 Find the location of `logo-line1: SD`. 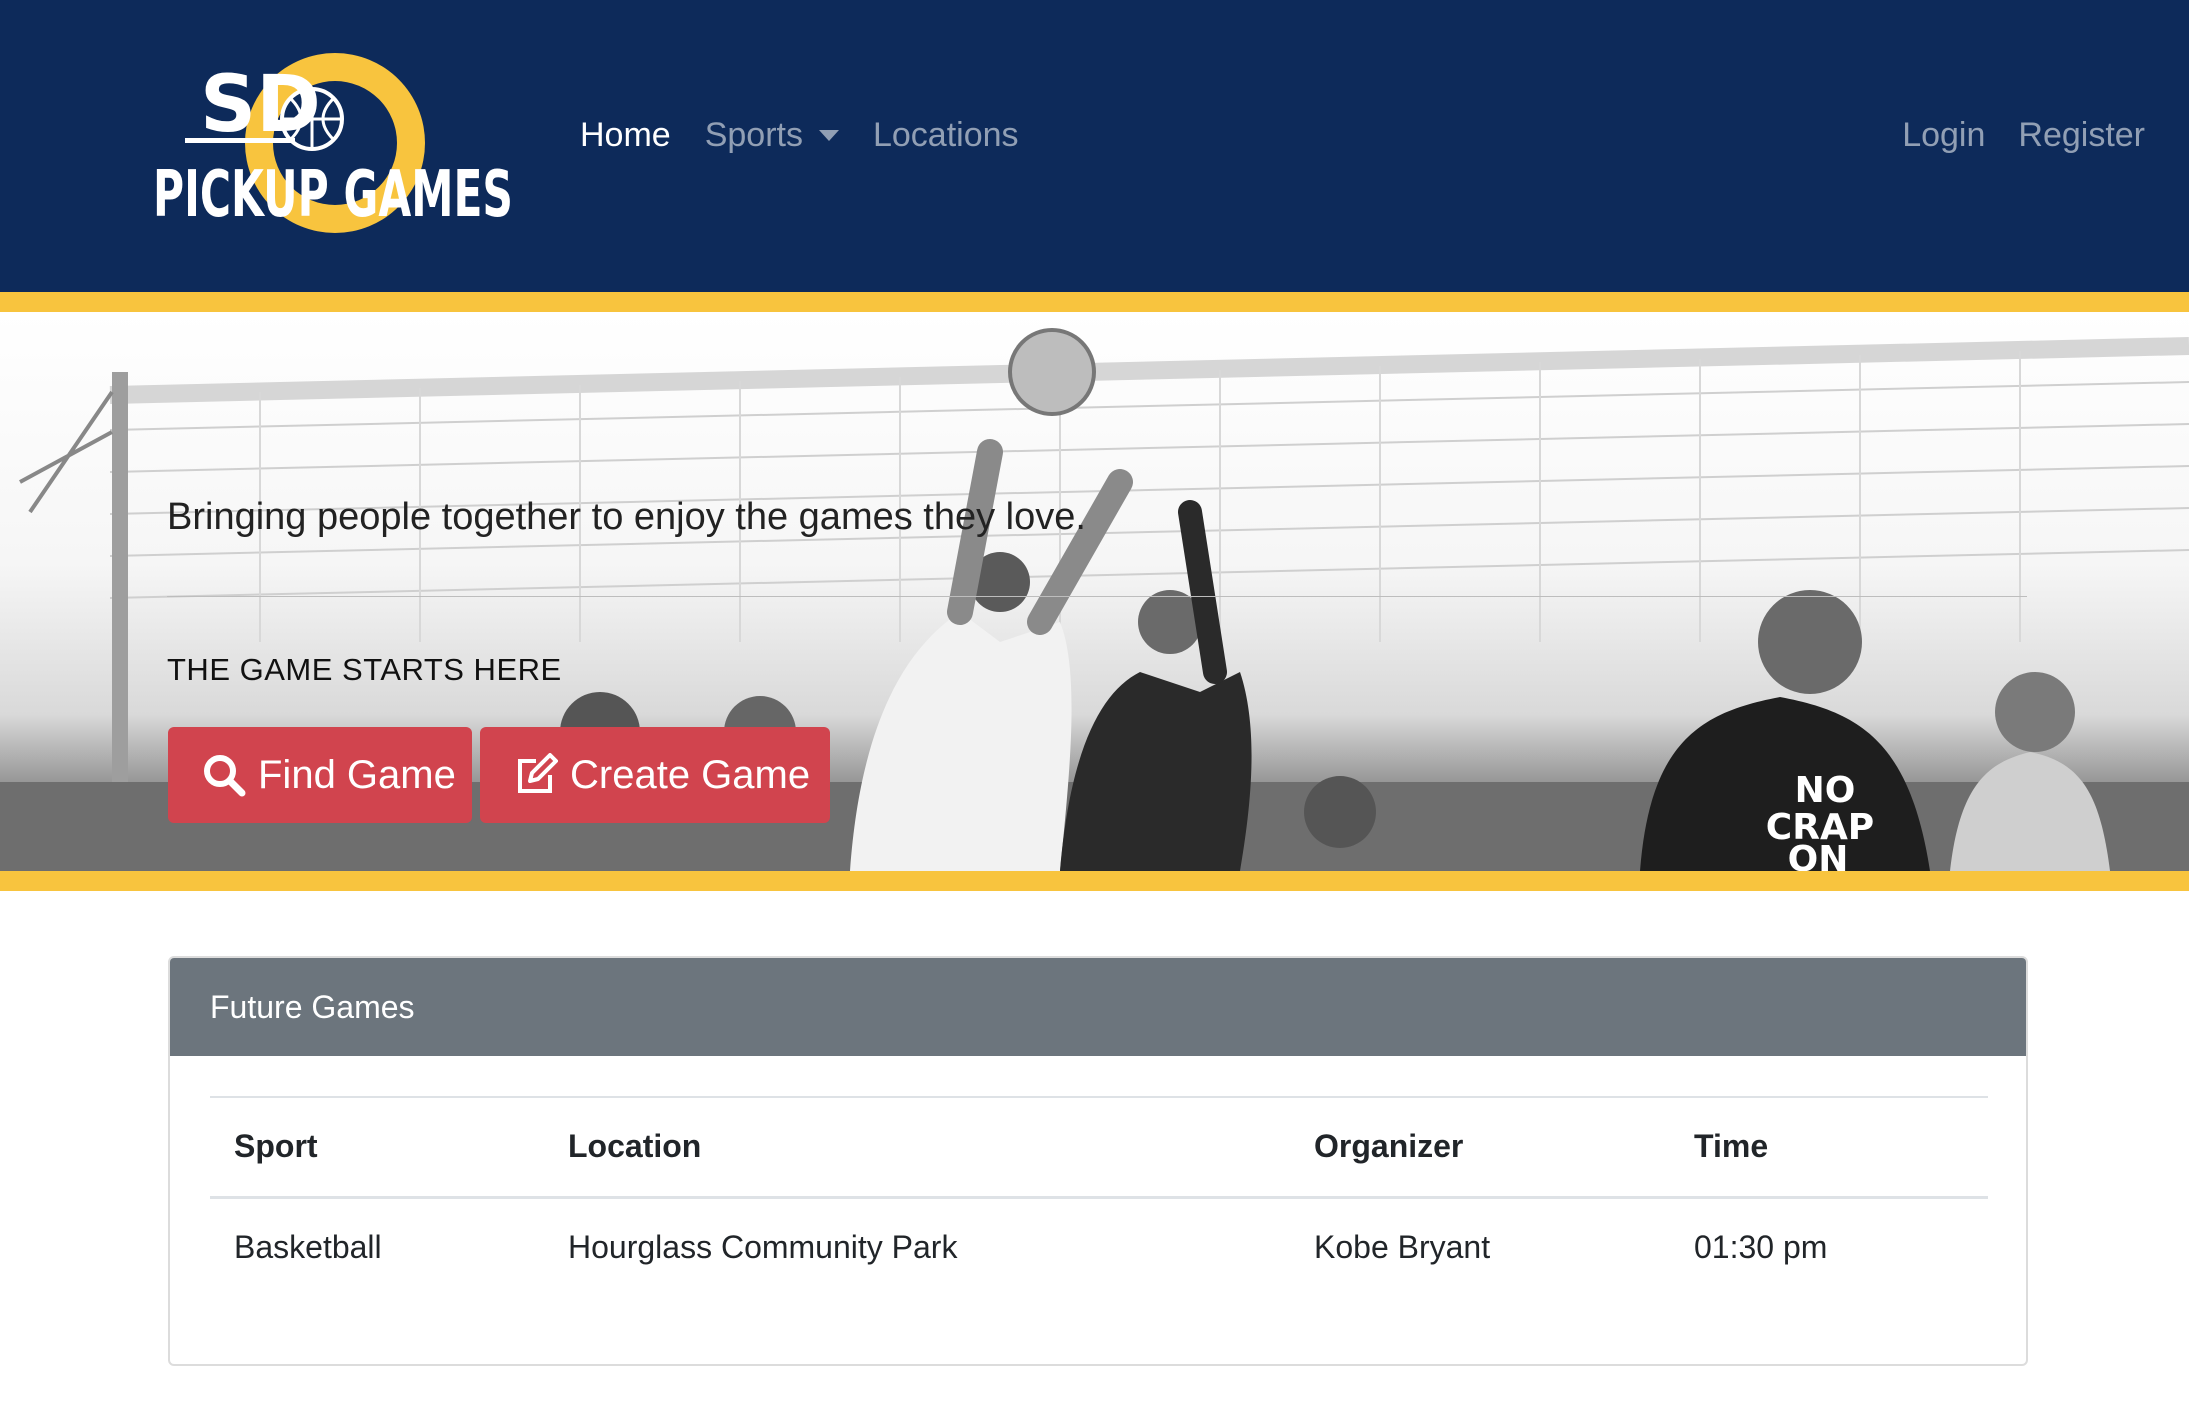

logo-line1: SD is located at coordinates (260, 105).